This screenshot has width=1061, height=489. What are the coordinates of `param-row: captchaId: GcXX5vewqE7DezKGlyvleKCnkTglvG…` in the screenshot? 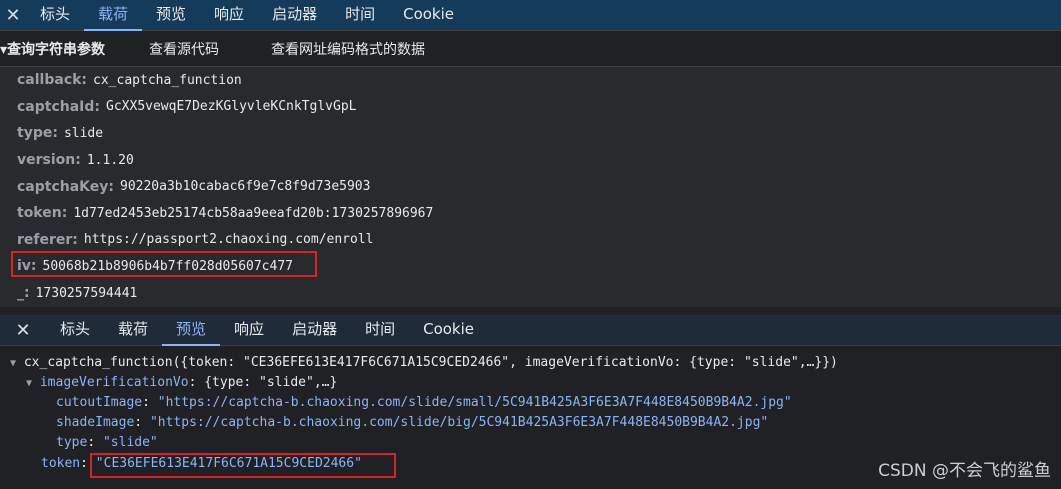 It's located at (530, 107).